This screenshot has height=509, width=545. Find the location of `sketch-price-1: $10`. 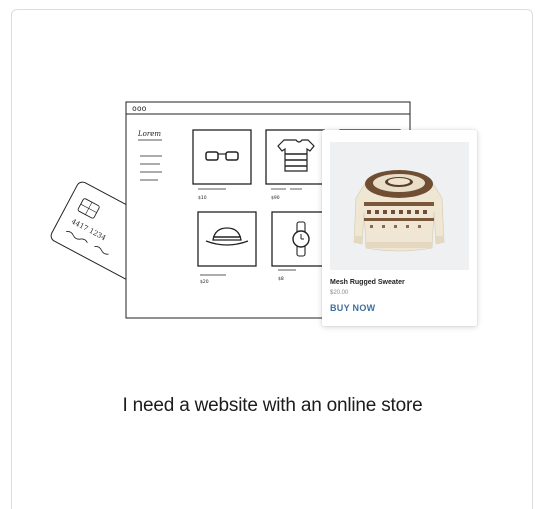

sketch-price-1: $10 is located at coordinates (202, 198).